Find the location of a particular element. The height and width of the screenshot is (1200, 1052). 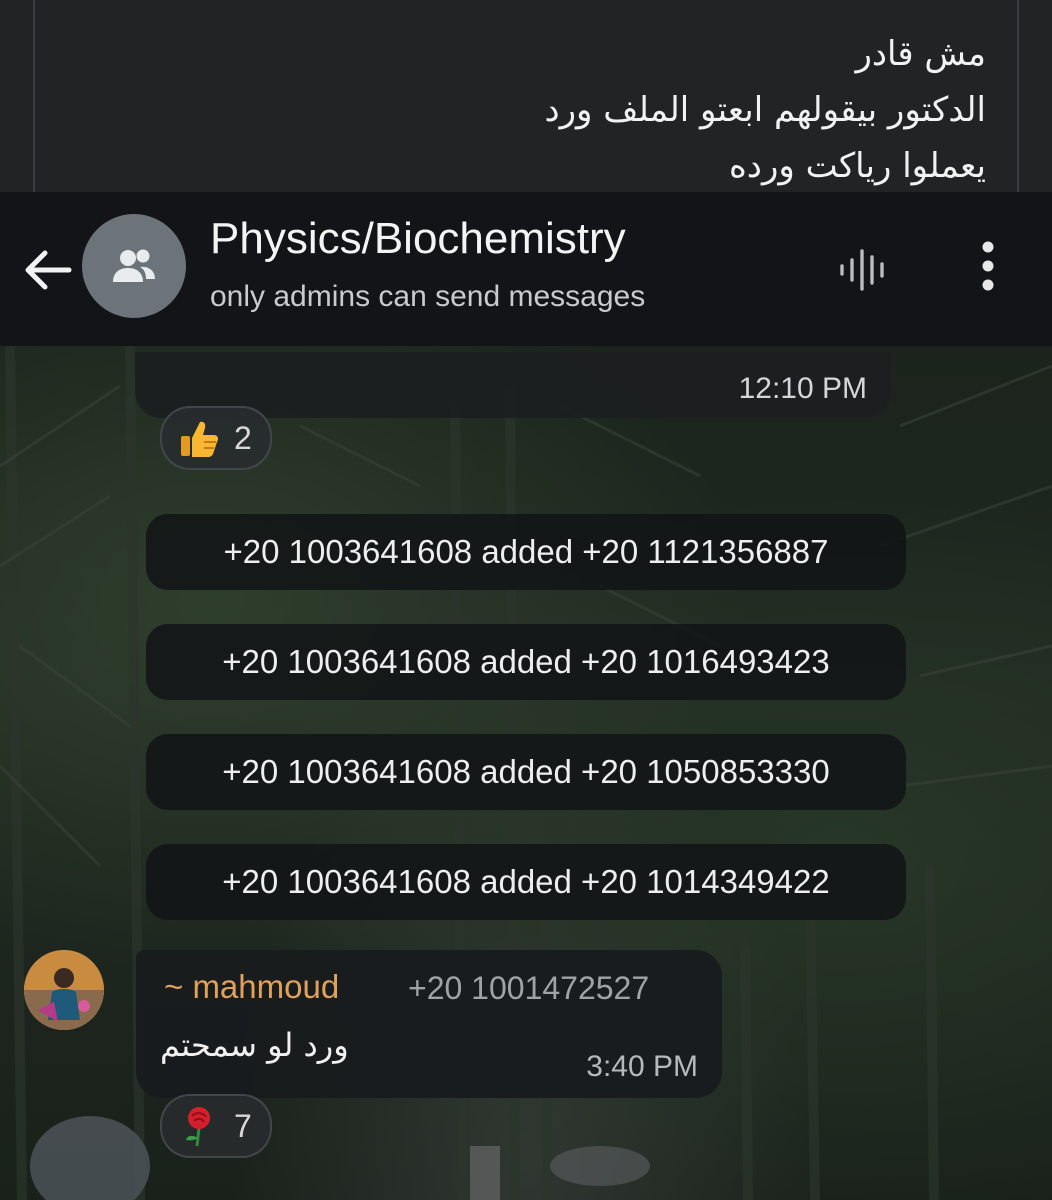

message-time: 3:40 PM is located at coordinates (642, 1066).